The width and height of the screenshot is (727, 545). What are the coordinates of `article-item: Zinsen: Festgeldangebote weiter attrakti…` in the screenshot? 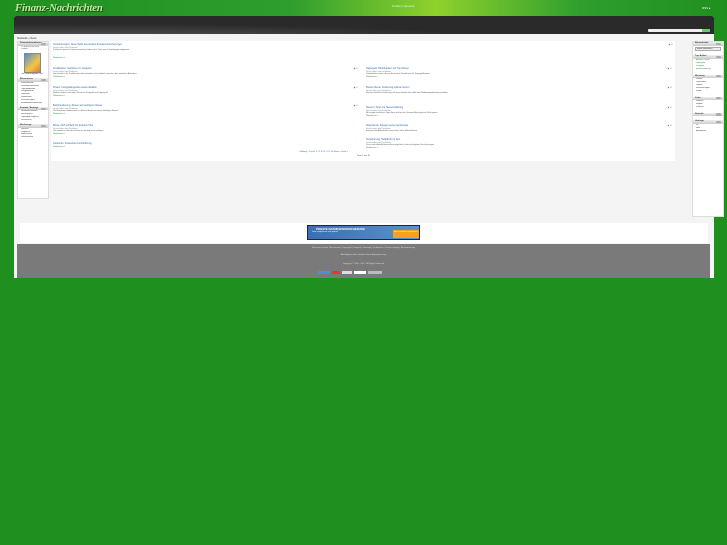 It's located at (205, 92).